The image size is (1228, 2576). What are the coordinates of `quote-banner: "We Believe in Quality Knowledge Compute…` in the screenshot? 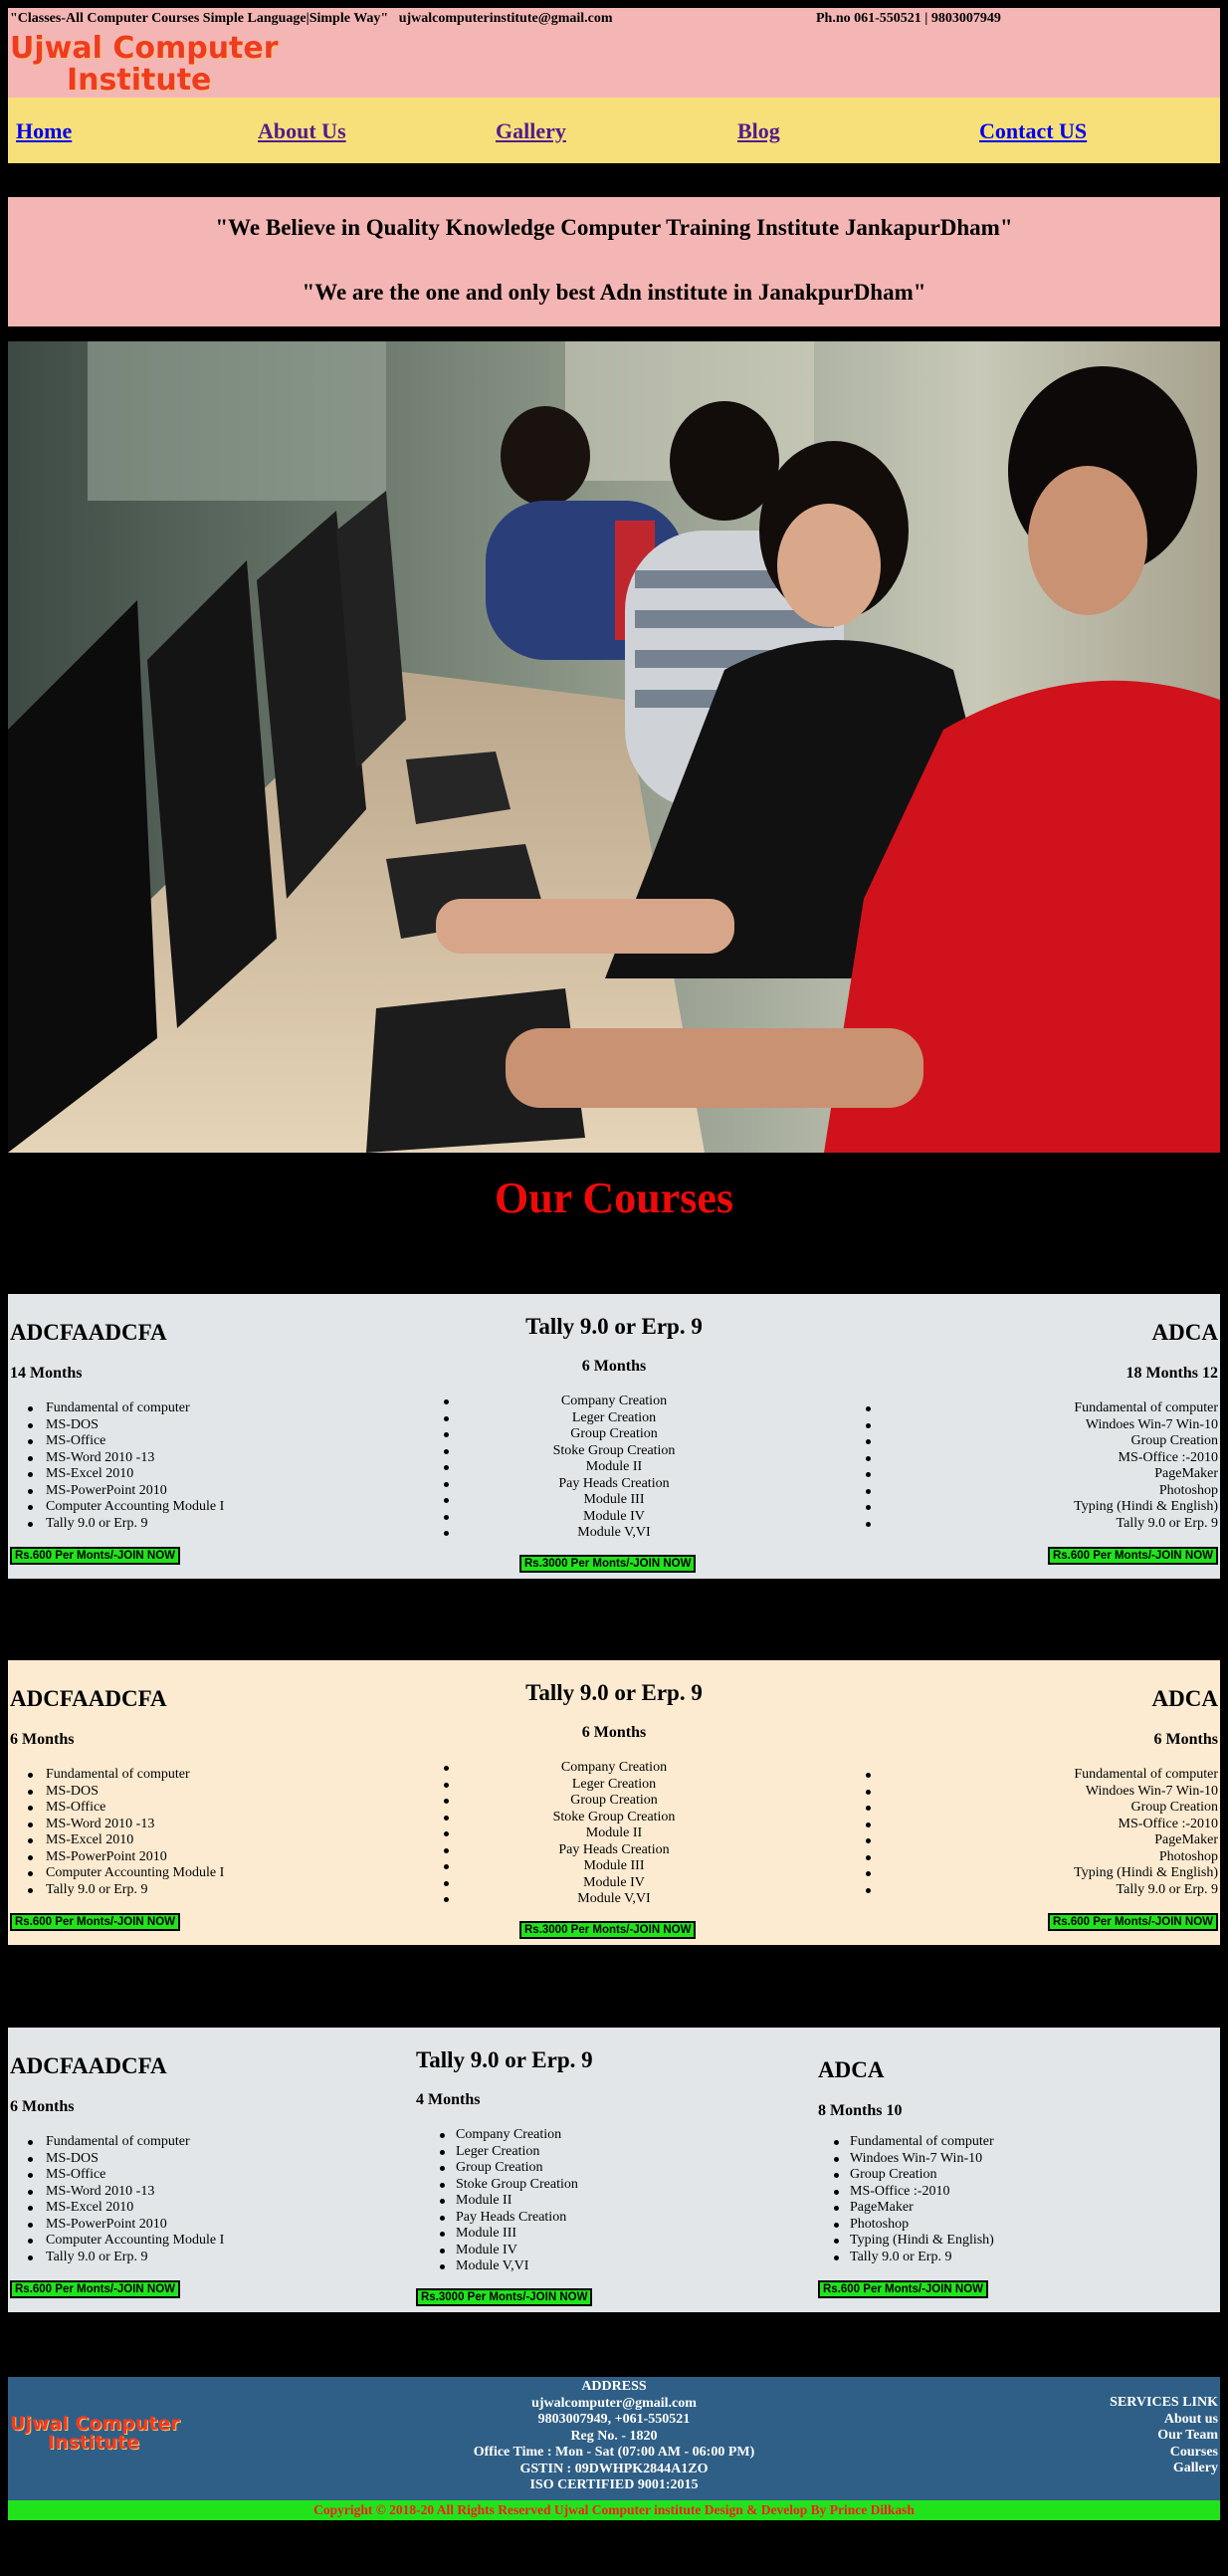 It's located at (614, 261).